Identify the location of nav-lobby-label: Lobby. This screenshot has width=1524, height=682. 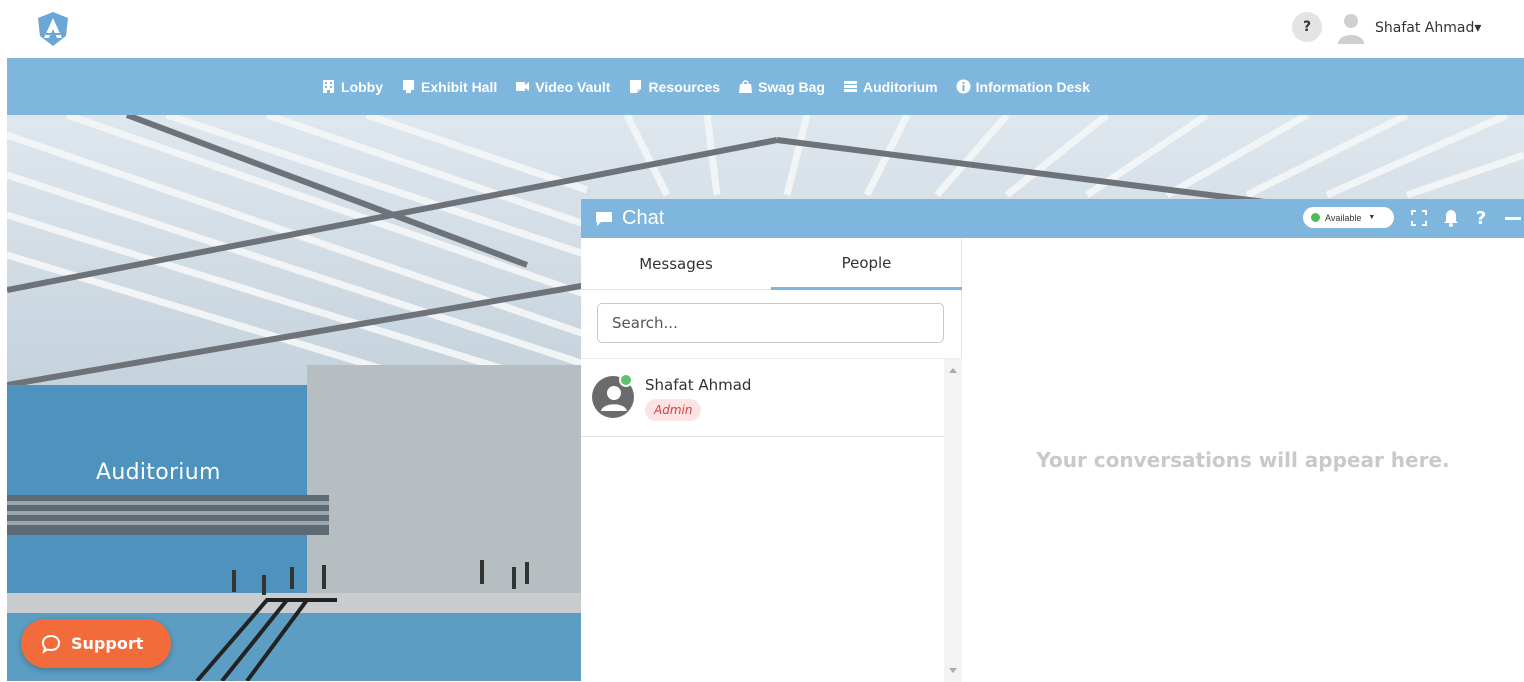
(362, 86).